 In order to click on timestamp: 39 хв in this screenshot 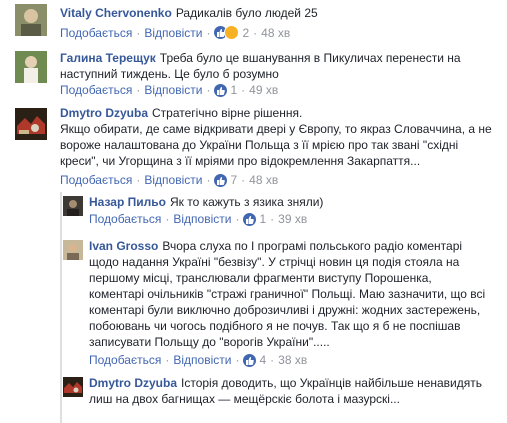, I will do `click(292, 219)`.